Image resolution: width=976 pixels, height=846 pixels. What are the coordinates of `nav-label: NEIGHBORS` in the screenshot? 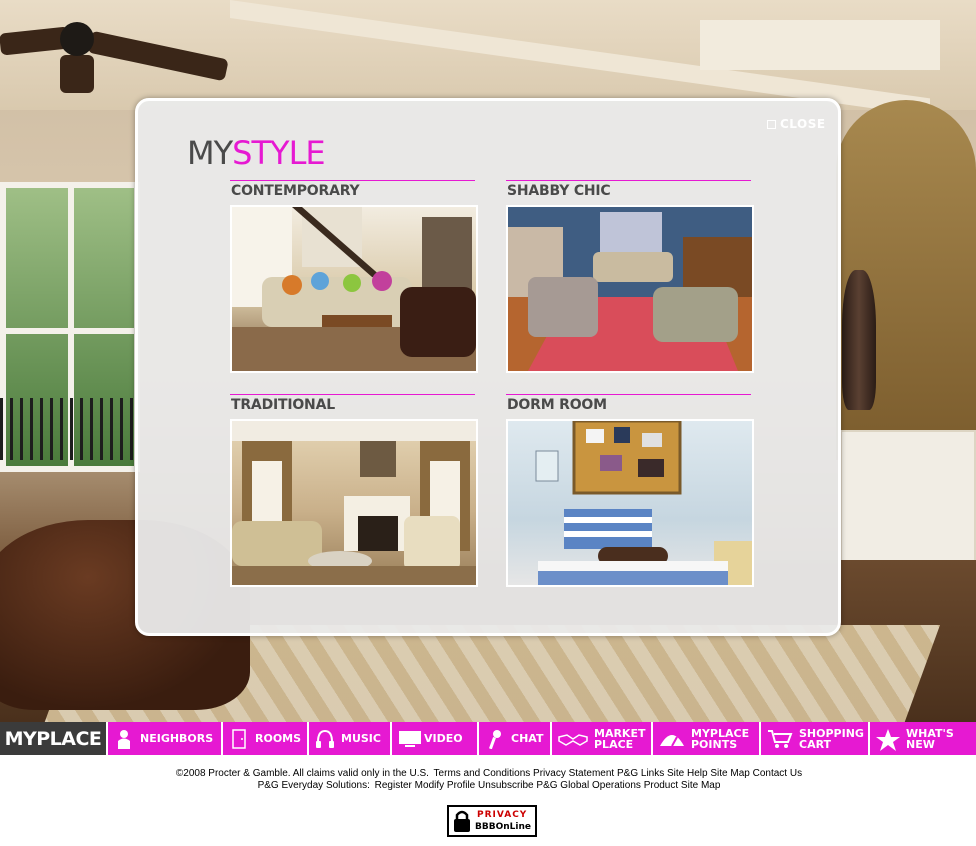 It's located at (177, 738).